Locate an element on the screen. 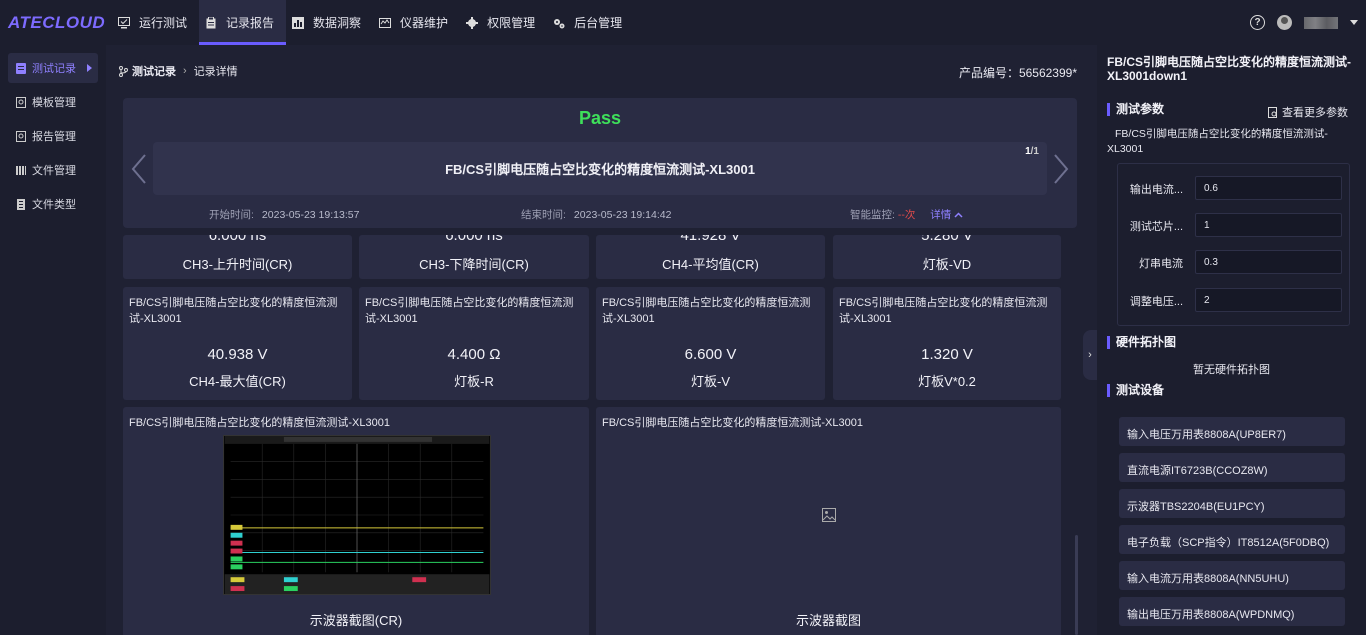 The width and height of the screenshot is (1366, 635). nav-item-insights: 数据洞察 is located at coordinates (329, 22).